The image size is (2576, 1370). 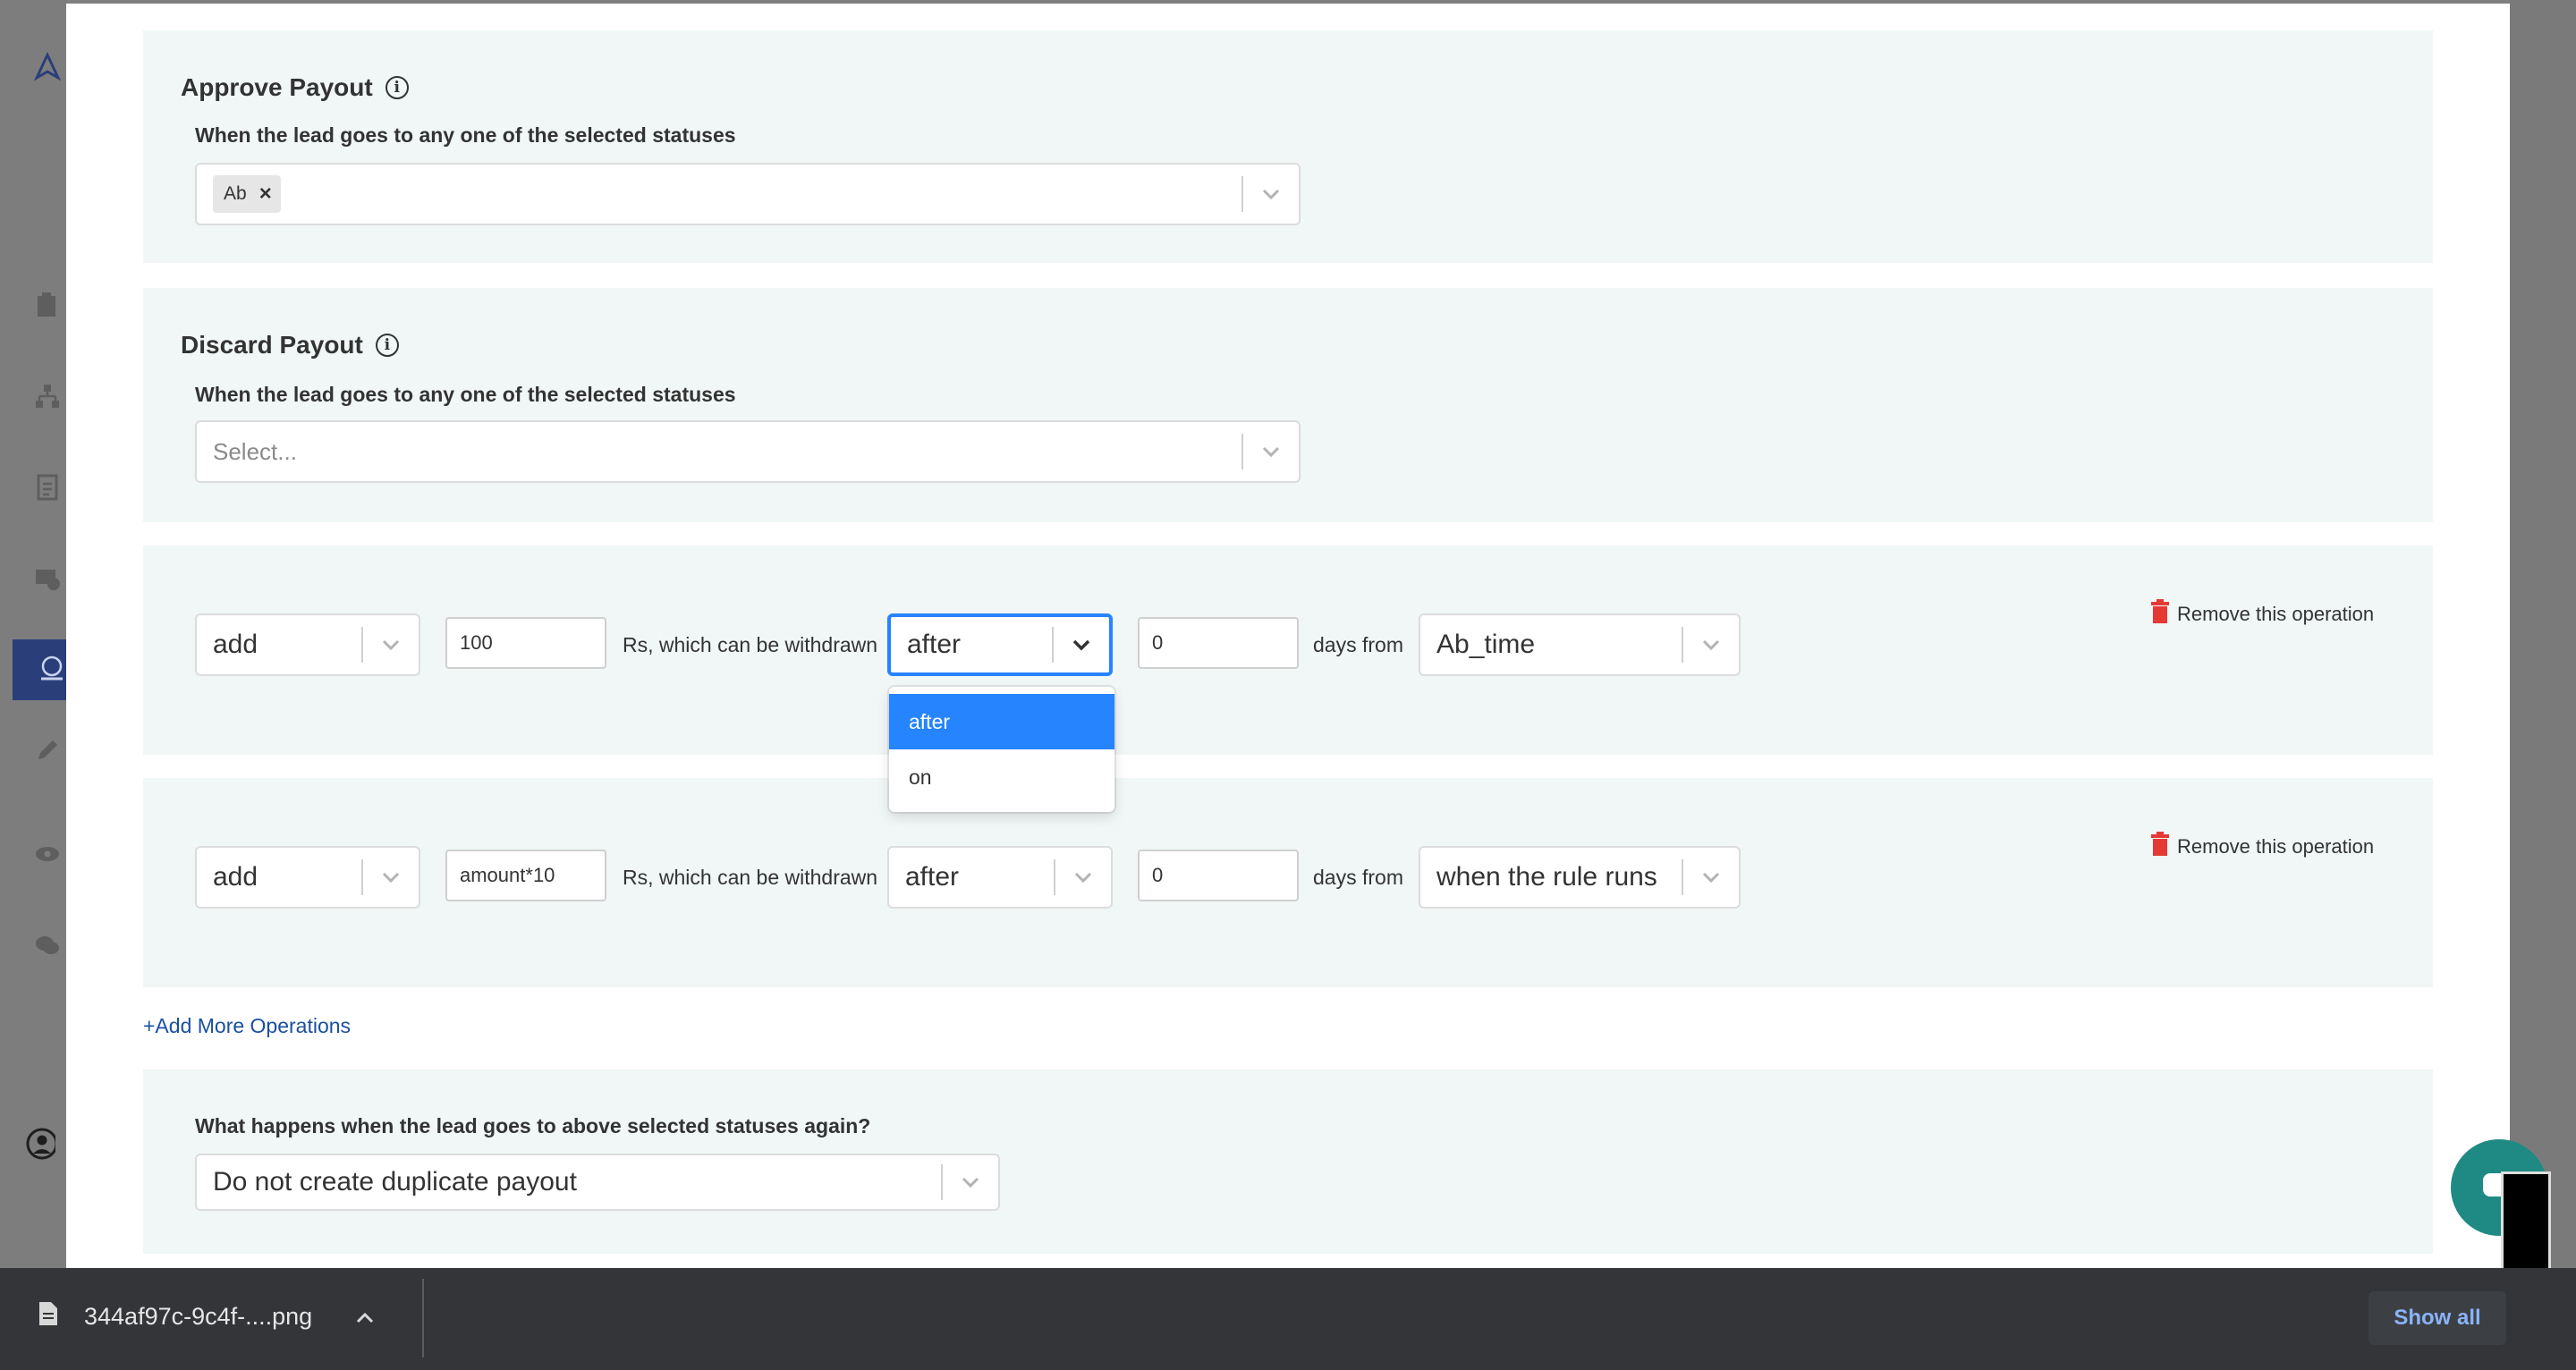 I want to click on app-logo-icon, so click(x=47, y=66).